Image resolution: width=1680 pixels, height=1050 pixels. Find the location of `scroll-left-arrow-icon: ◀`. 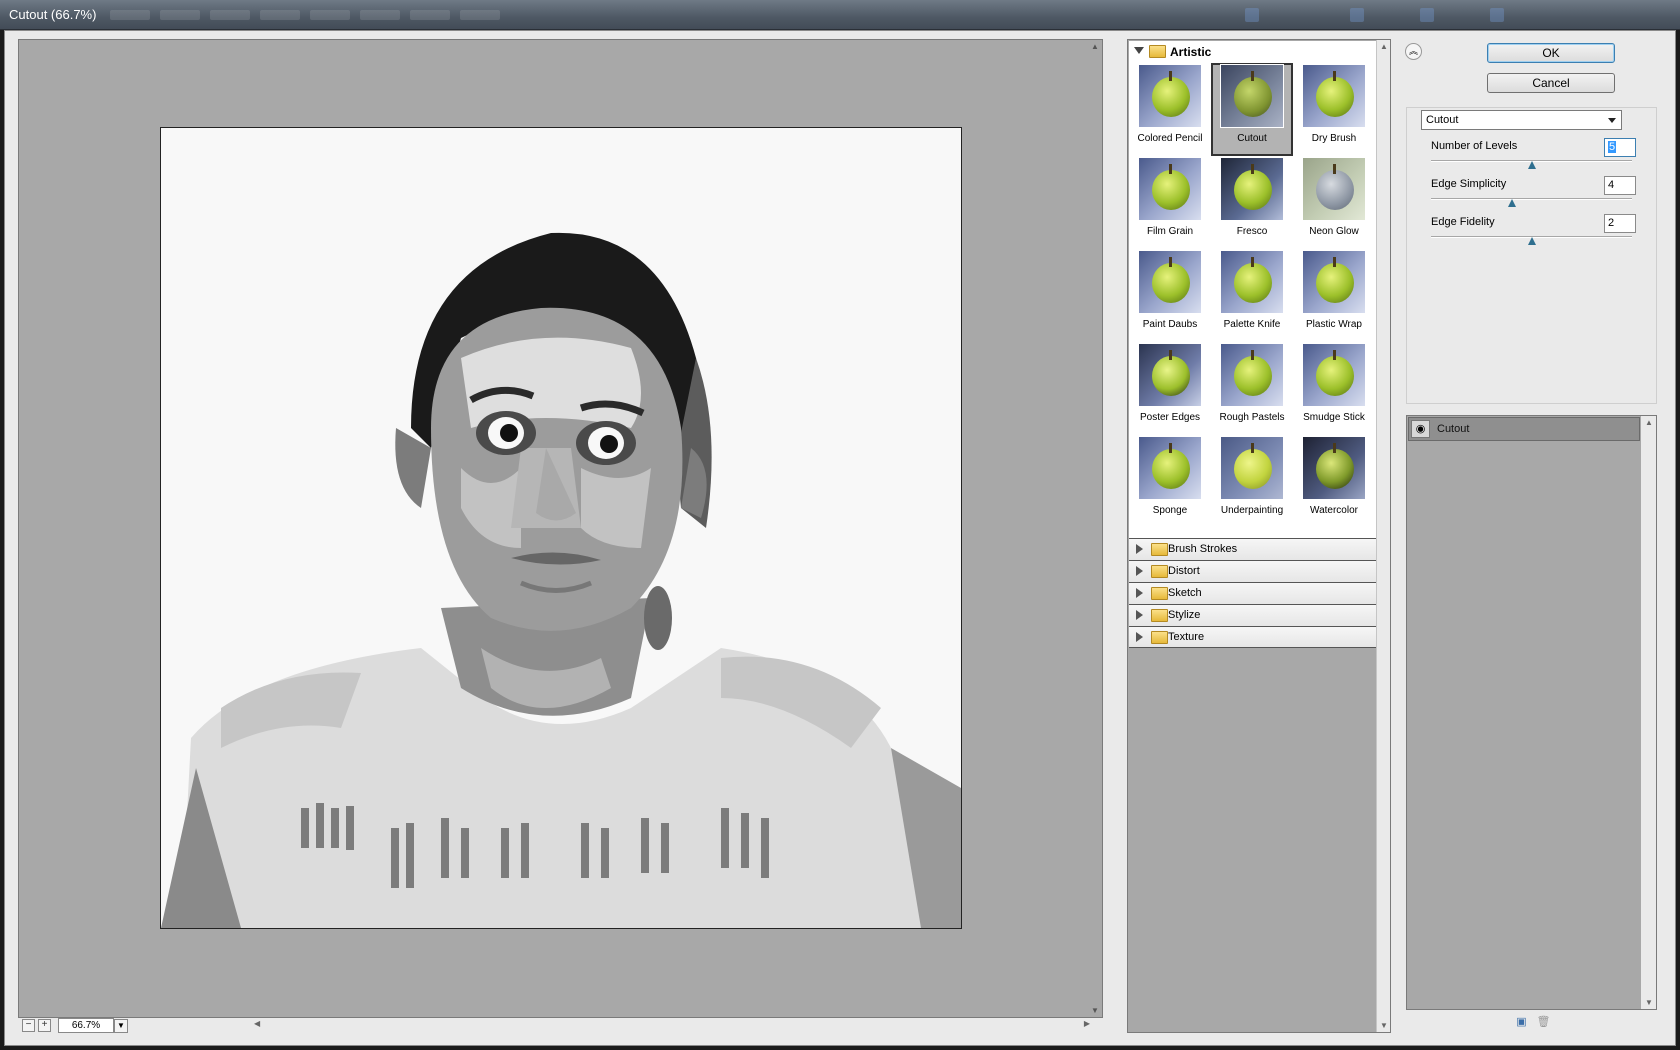

scroll-left-arrow-icon: ◀ is located at coordinates (257, 1023).